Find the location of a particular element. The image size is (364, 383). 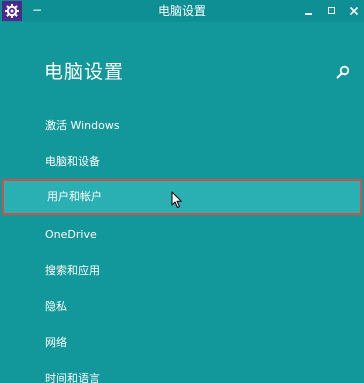

title-bar: − 电脑设置 is located at coordinates (182, 11).